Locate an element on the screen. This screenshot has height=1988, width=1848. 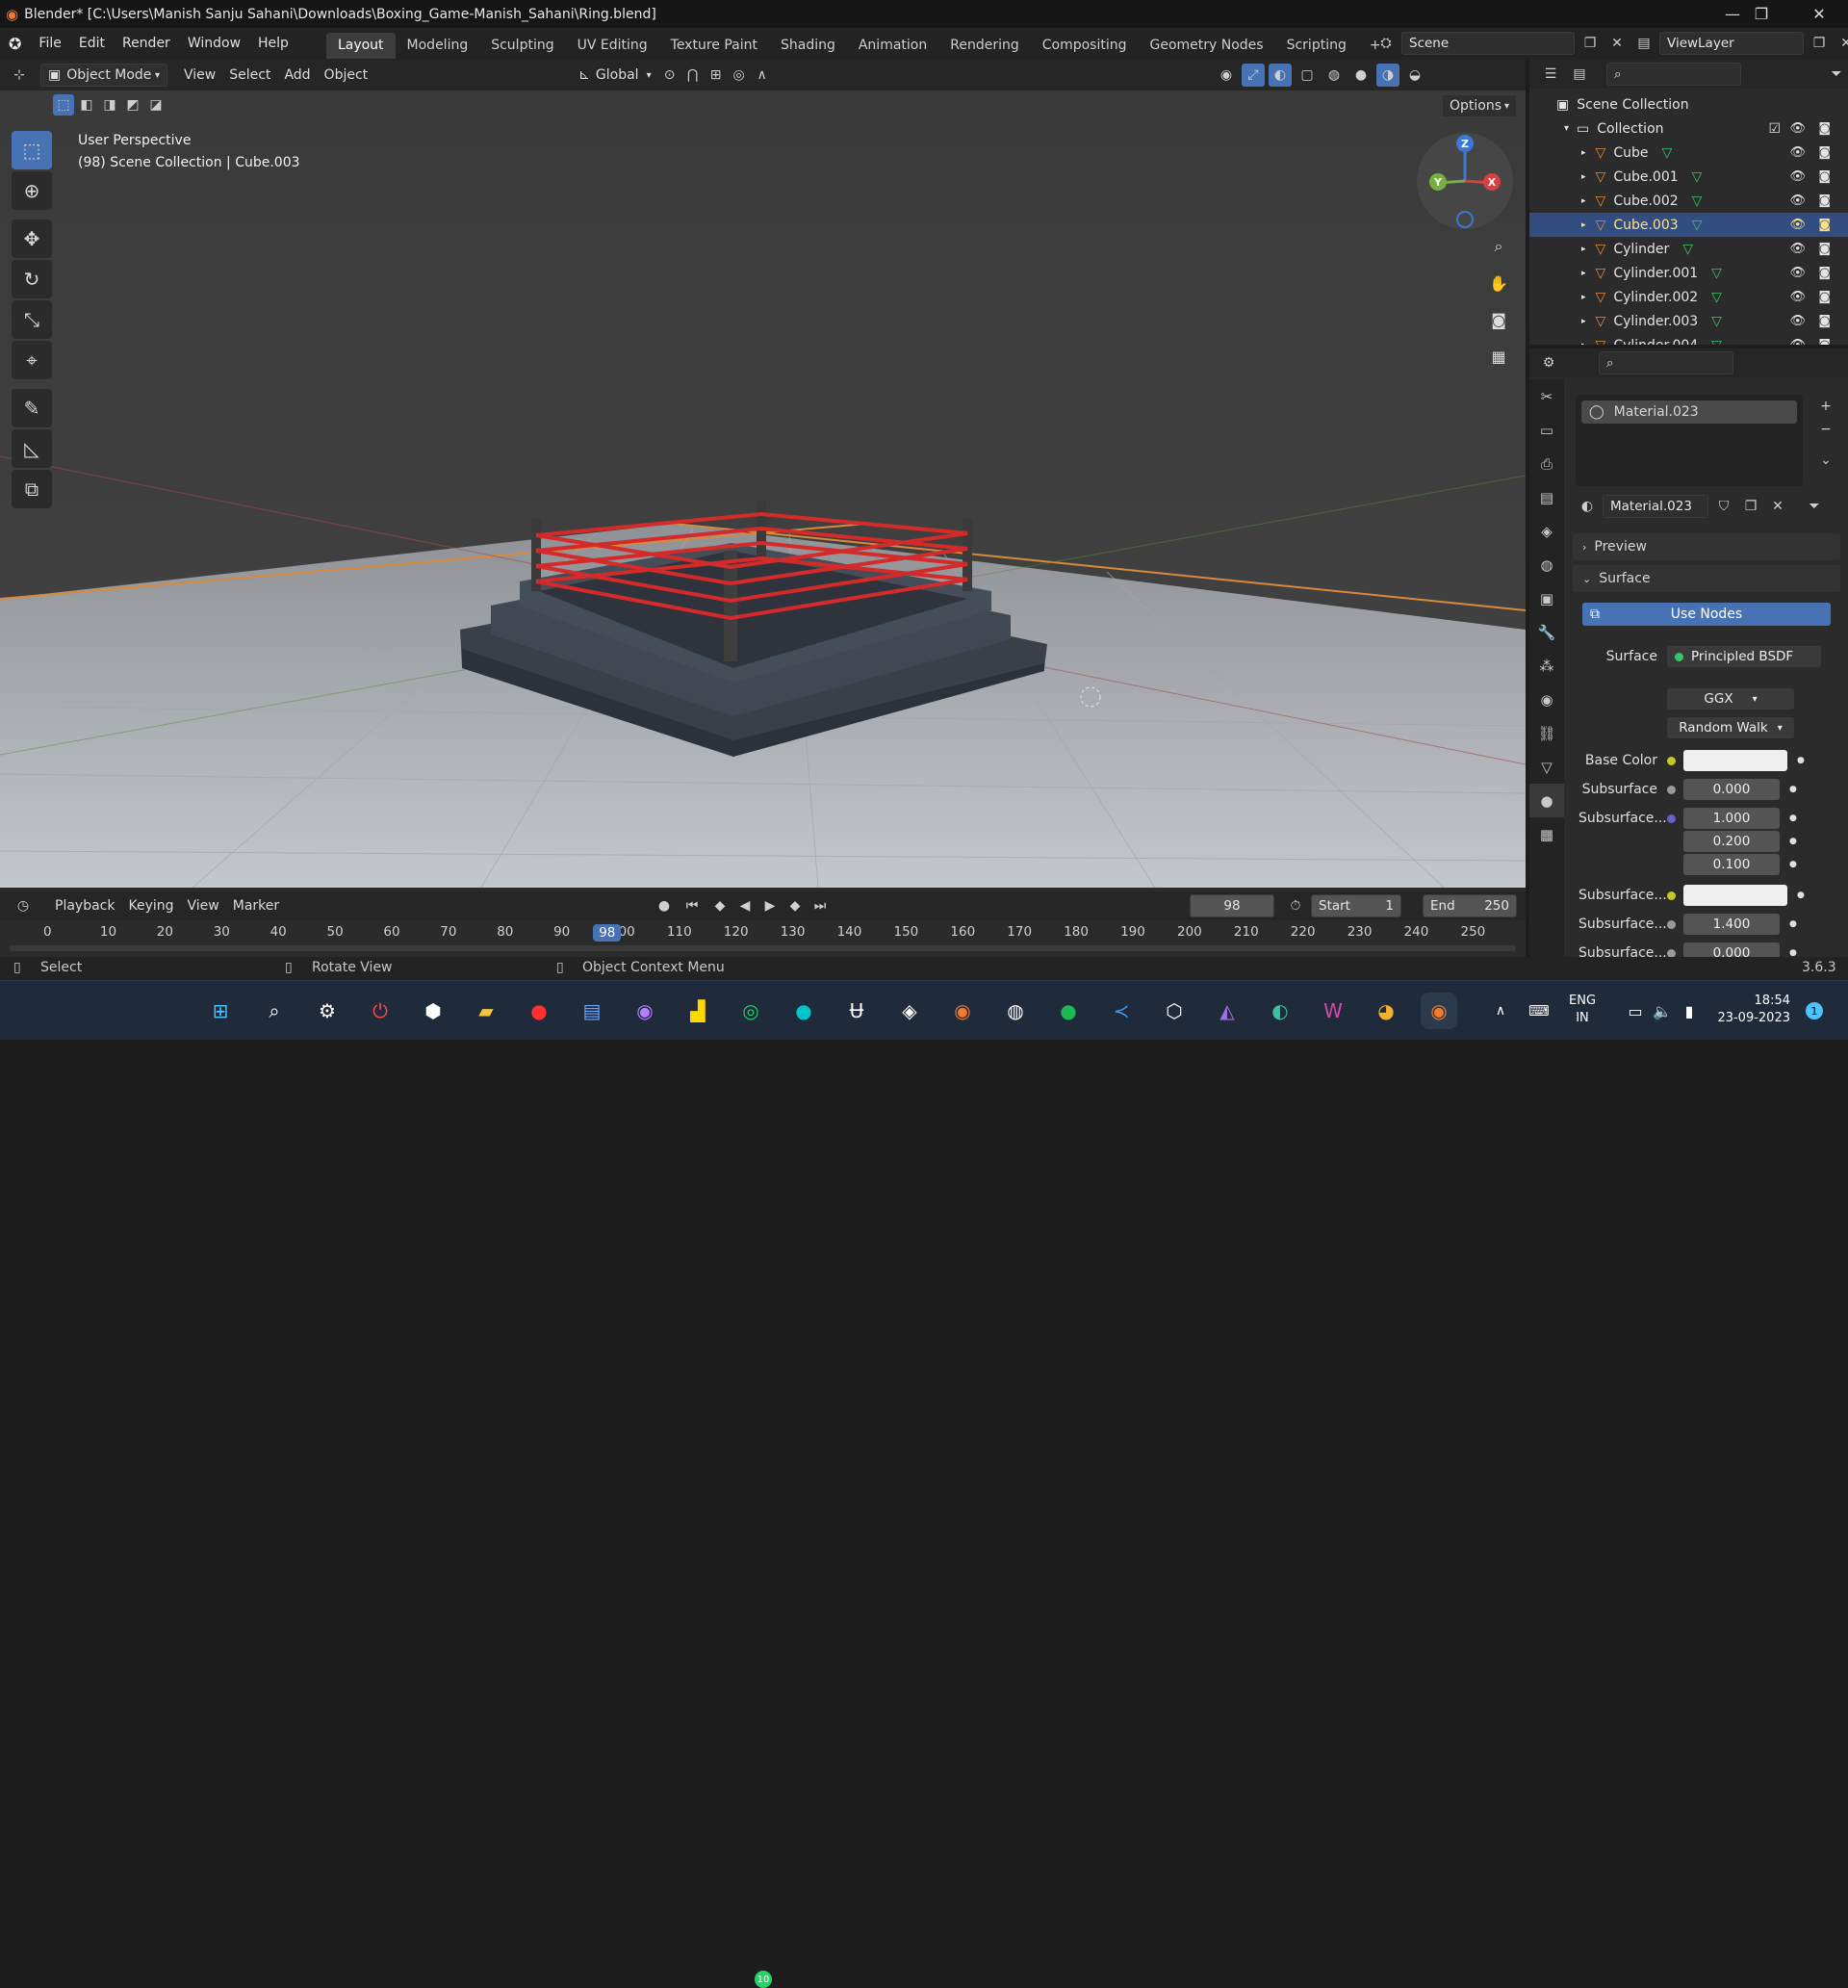
select-extend-icon: ◧ is located at coordinates (86, 105).